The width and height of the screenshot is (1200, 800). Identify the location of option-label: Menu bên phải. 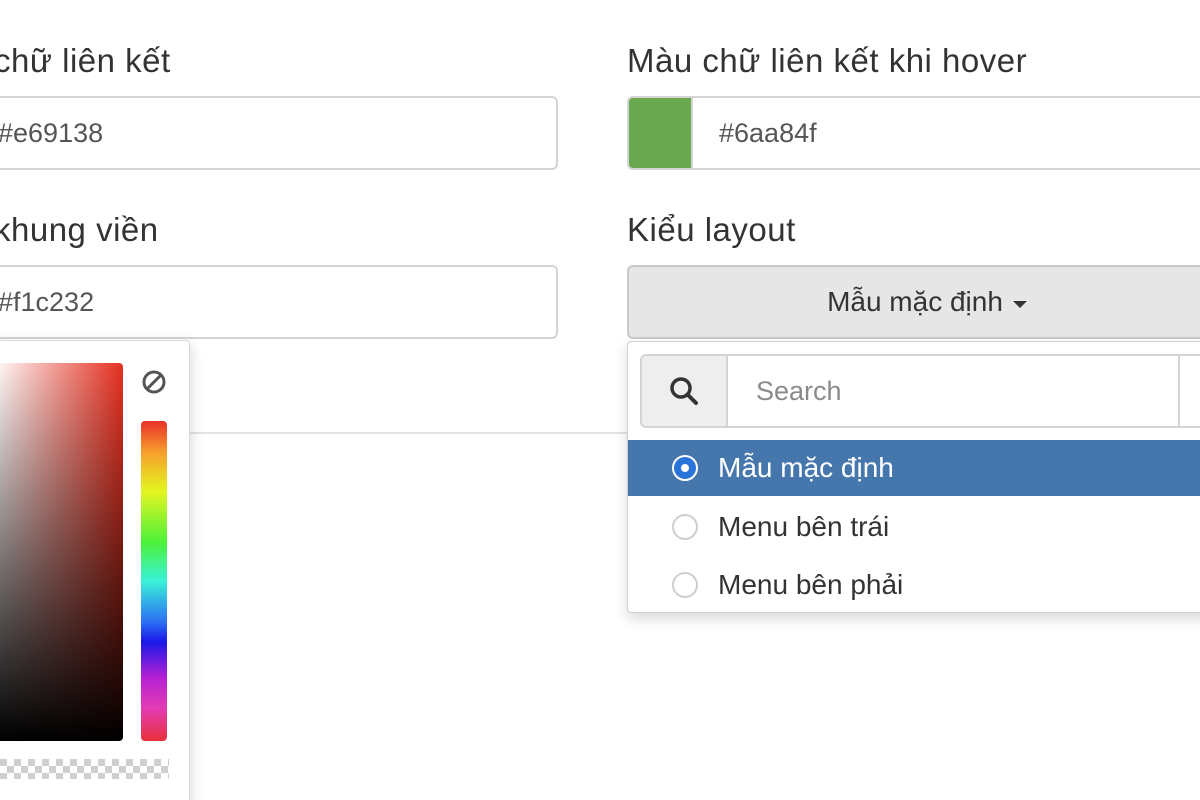
(811, 584).